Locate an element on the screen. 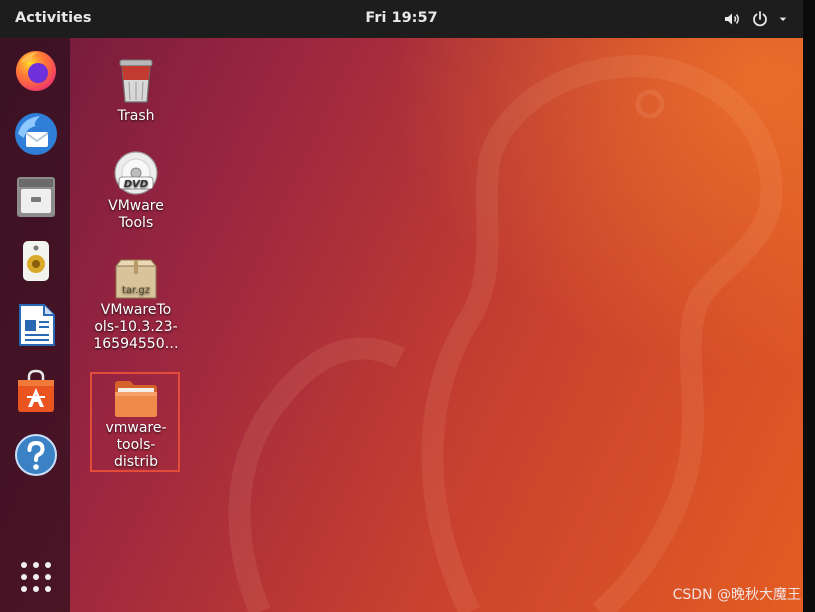 The image size is (815, 612). folder-label-line-3: distrib is located at coordinates (136, 462).